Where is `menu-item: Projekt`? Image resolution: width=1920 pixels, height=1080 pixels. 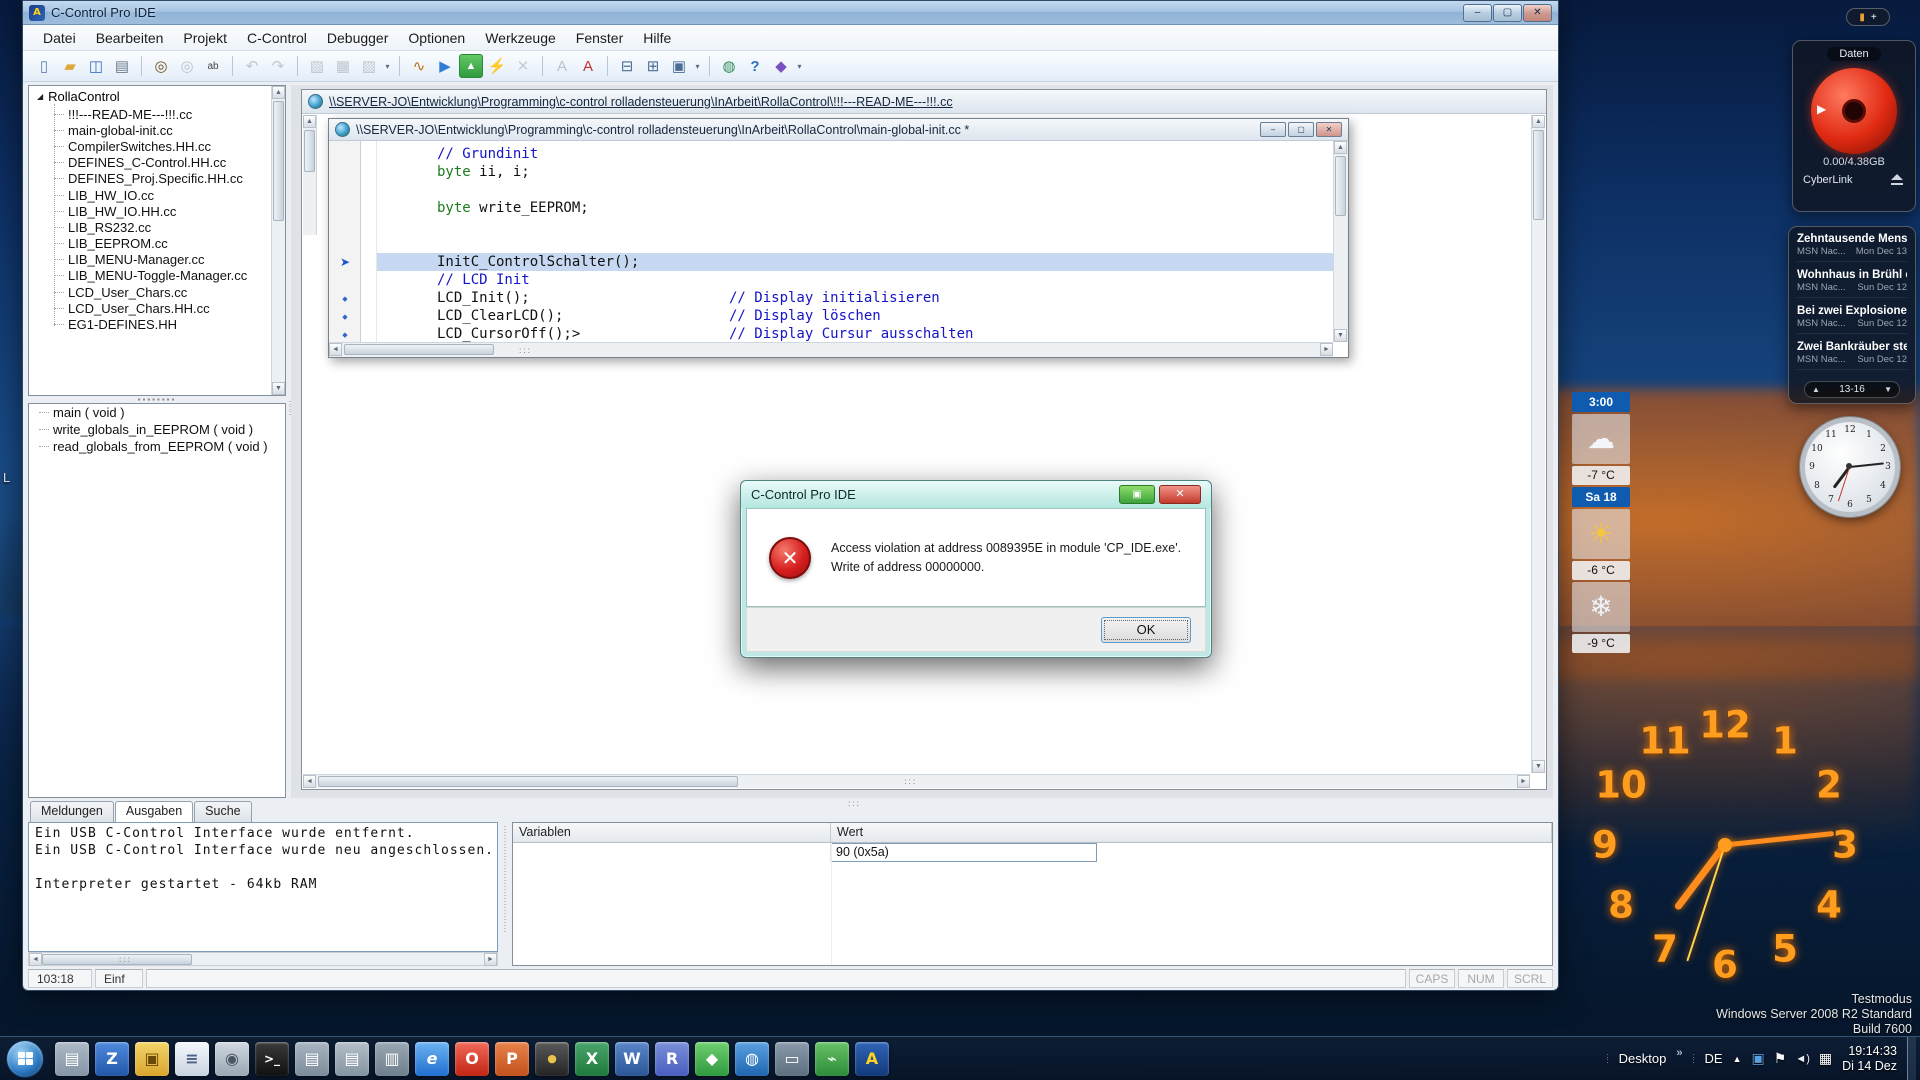 menu-item: Projekt is located at coordinates (205, 38).